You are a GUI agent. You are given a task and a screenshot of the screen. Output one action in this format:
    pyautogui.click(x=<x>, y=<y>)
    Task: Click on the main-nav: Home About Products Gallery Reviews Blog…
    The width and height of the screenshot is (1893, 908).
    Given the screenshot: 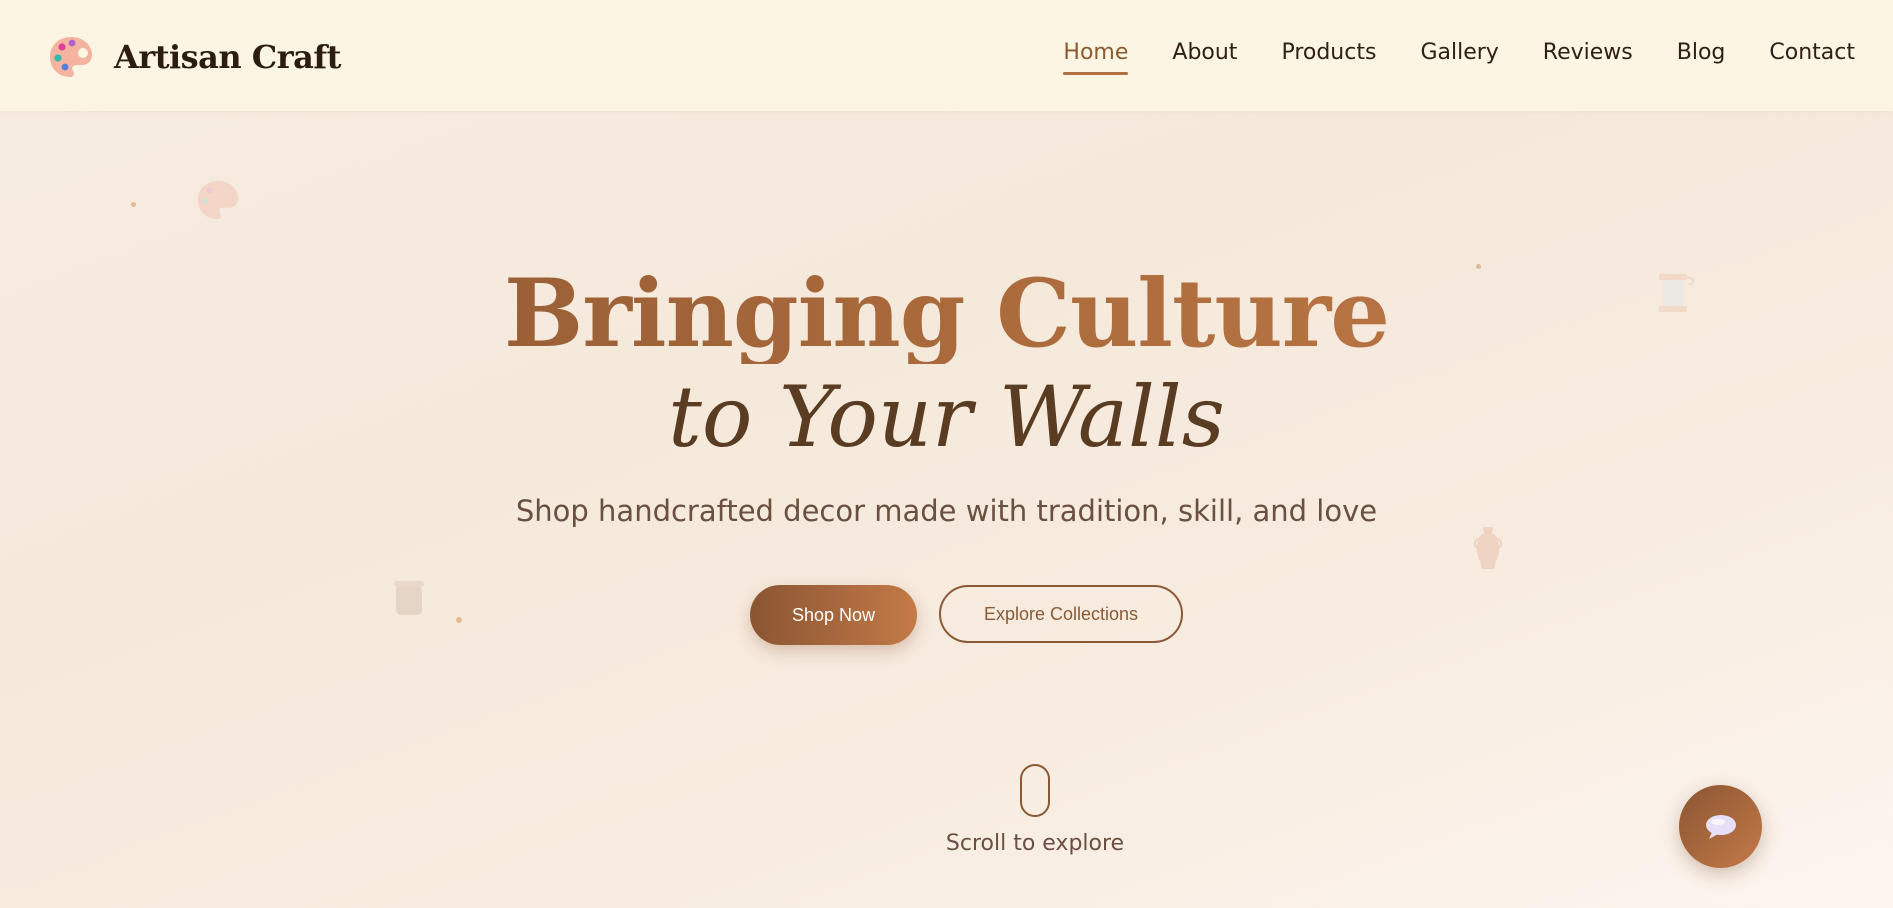 What is the action you would take?
    pyautogui.click(x=1459, y=57)
    